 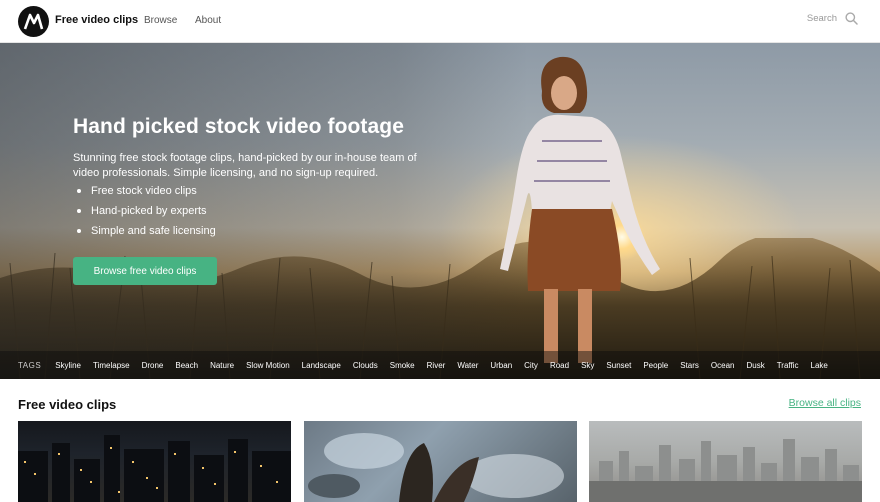 I want to click on logo-icon, so click(x=33, y=21).